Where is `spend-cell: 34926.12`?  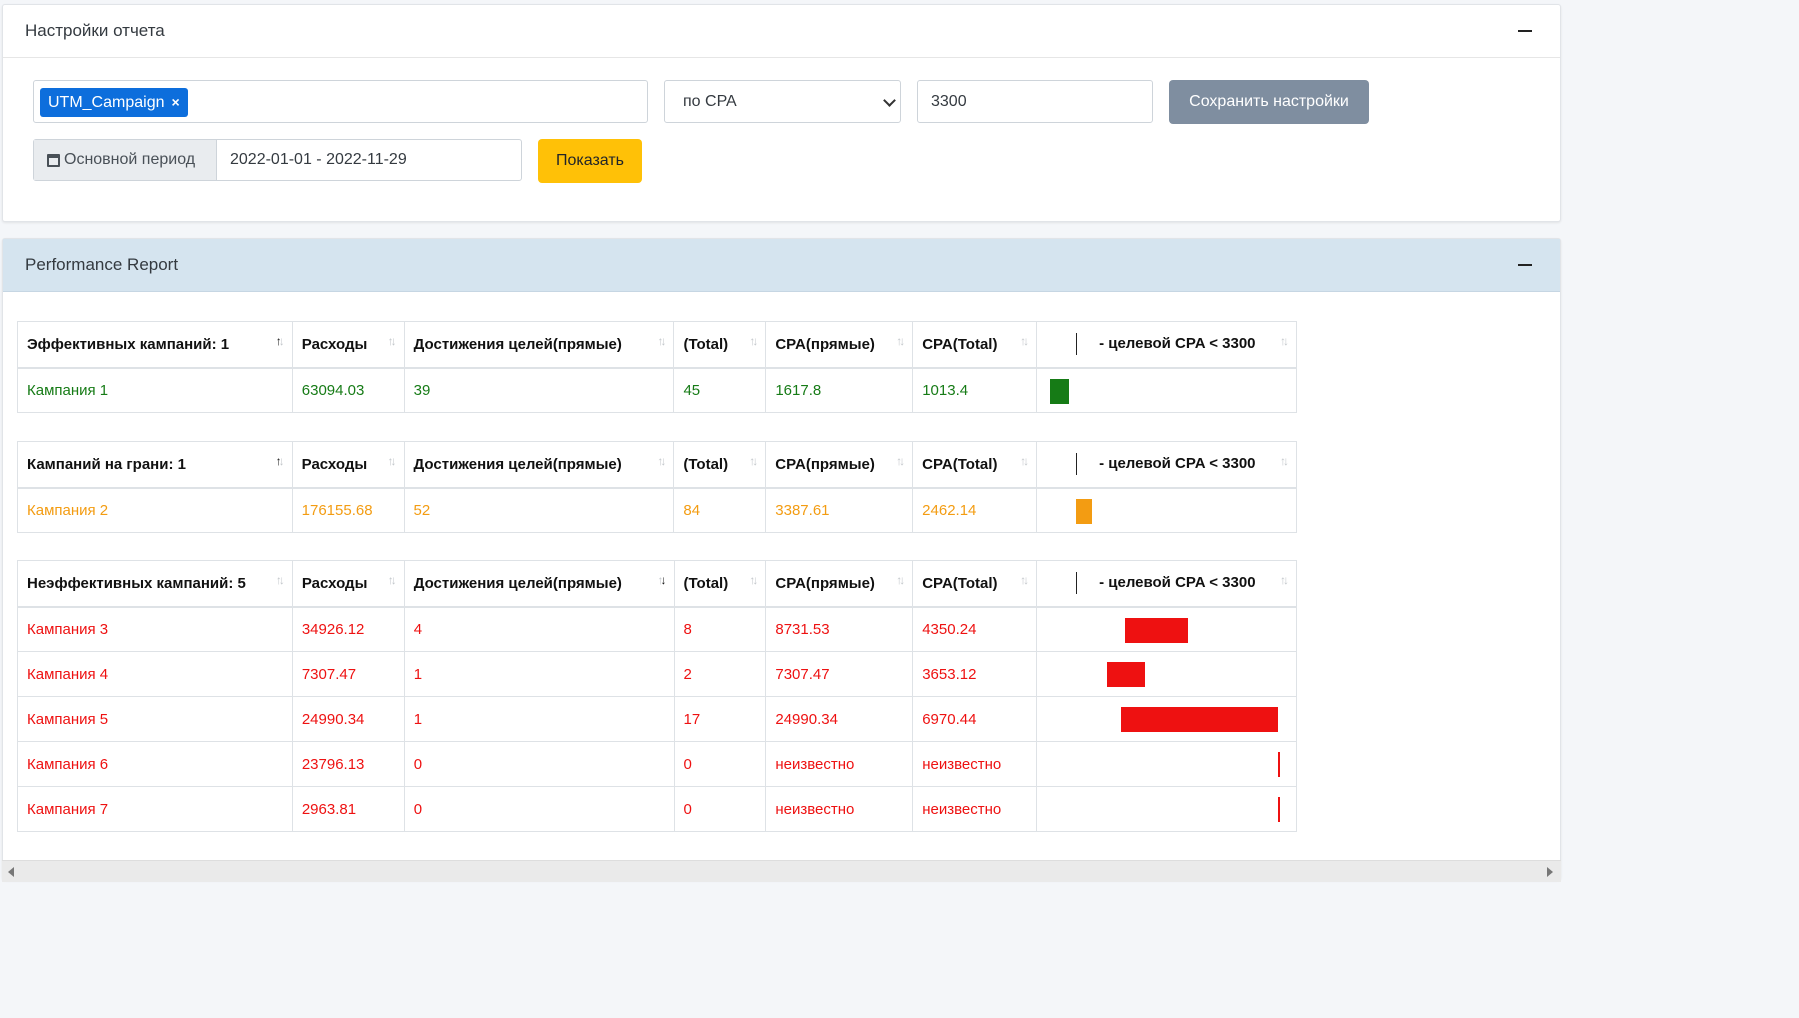
spend-cell: 34926.12 is located at coordinates (348, 629).